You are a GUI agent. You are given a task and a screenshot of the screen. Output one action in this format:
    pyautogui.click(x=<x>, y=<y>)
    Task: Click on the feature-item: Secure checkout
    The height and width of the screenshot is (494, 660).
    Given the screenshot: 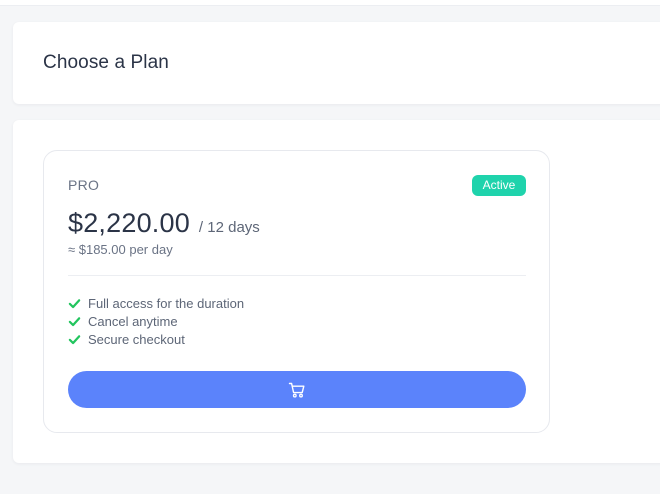 What is the action you would take?
    pyautogui.click(x=156, y=339)
    